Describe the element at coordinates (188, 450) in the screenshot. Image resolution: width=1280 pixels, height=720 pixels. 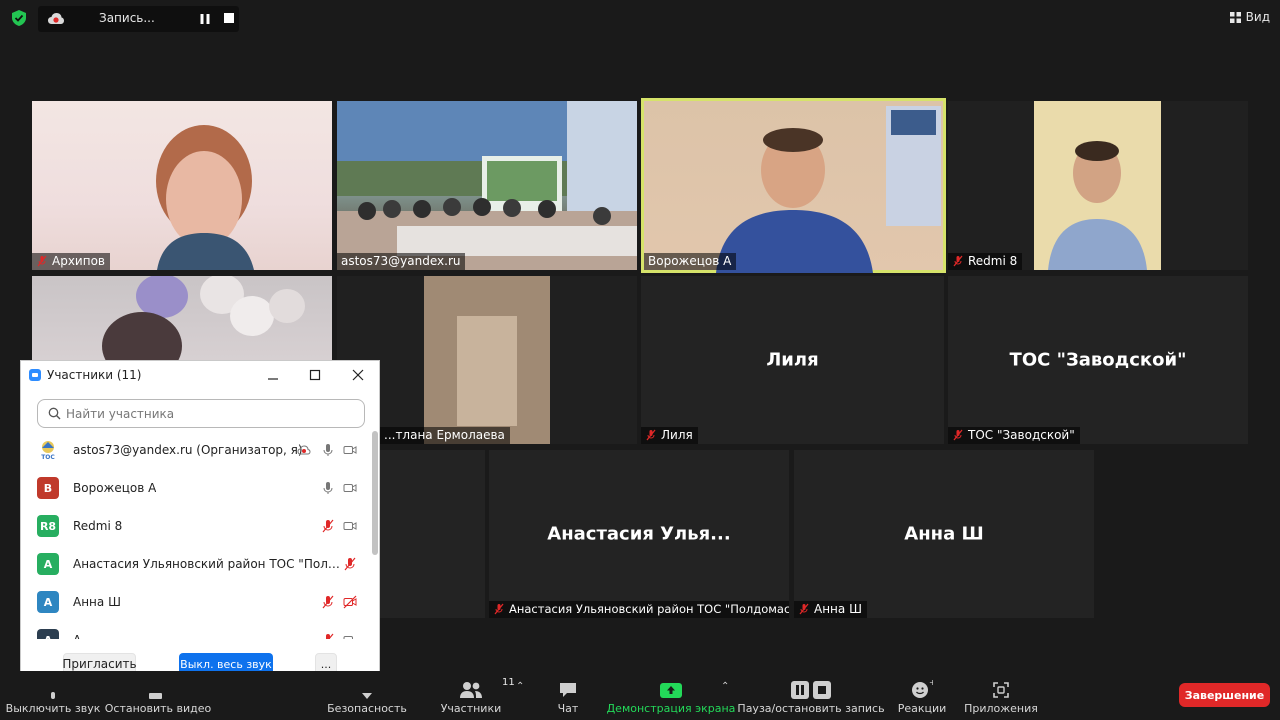
I see `participant-name: astos73@yandex.ru (Организатор, я)` at that location.